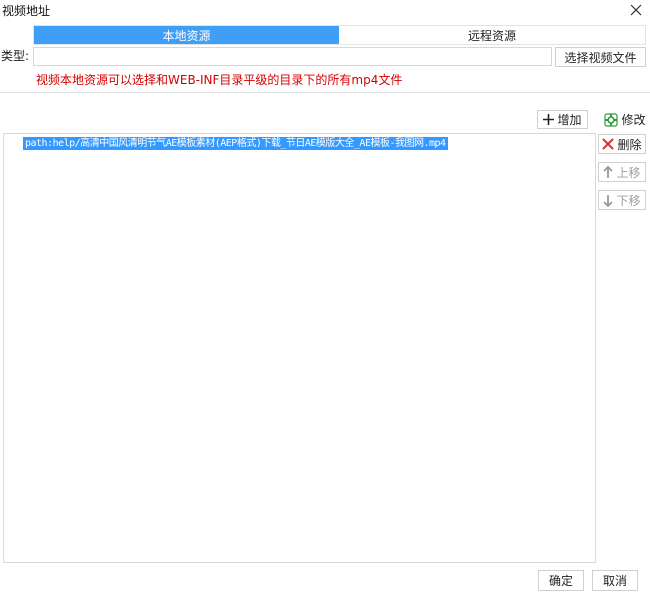  What do you see at coordinates (26, 11) in the screenshot?
I see `dialog-title: 视频地址` at bounding box center [26, 11].